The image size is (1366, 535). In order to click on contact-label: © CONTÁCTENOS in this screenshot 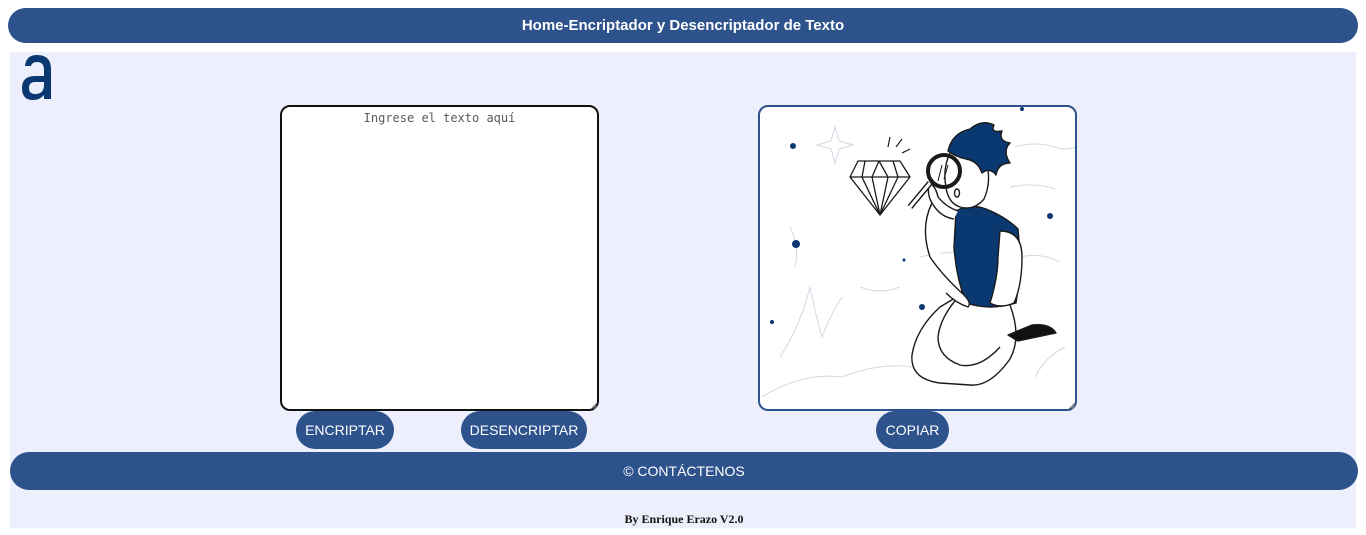, I will do `click(684, 471)`.